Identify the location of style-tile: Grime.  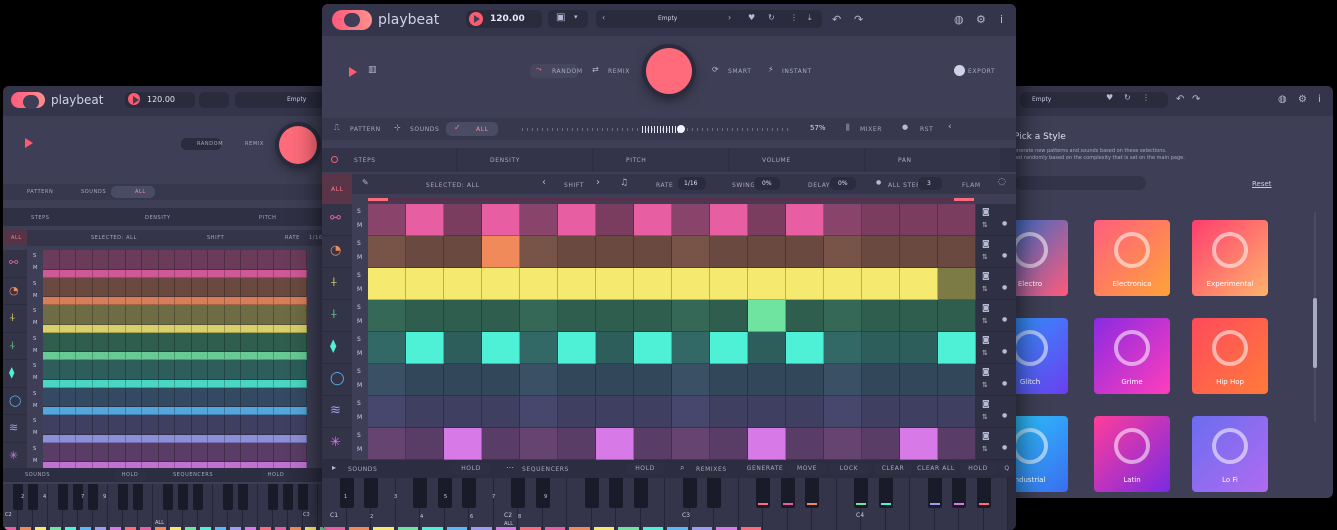
(1132, 356).